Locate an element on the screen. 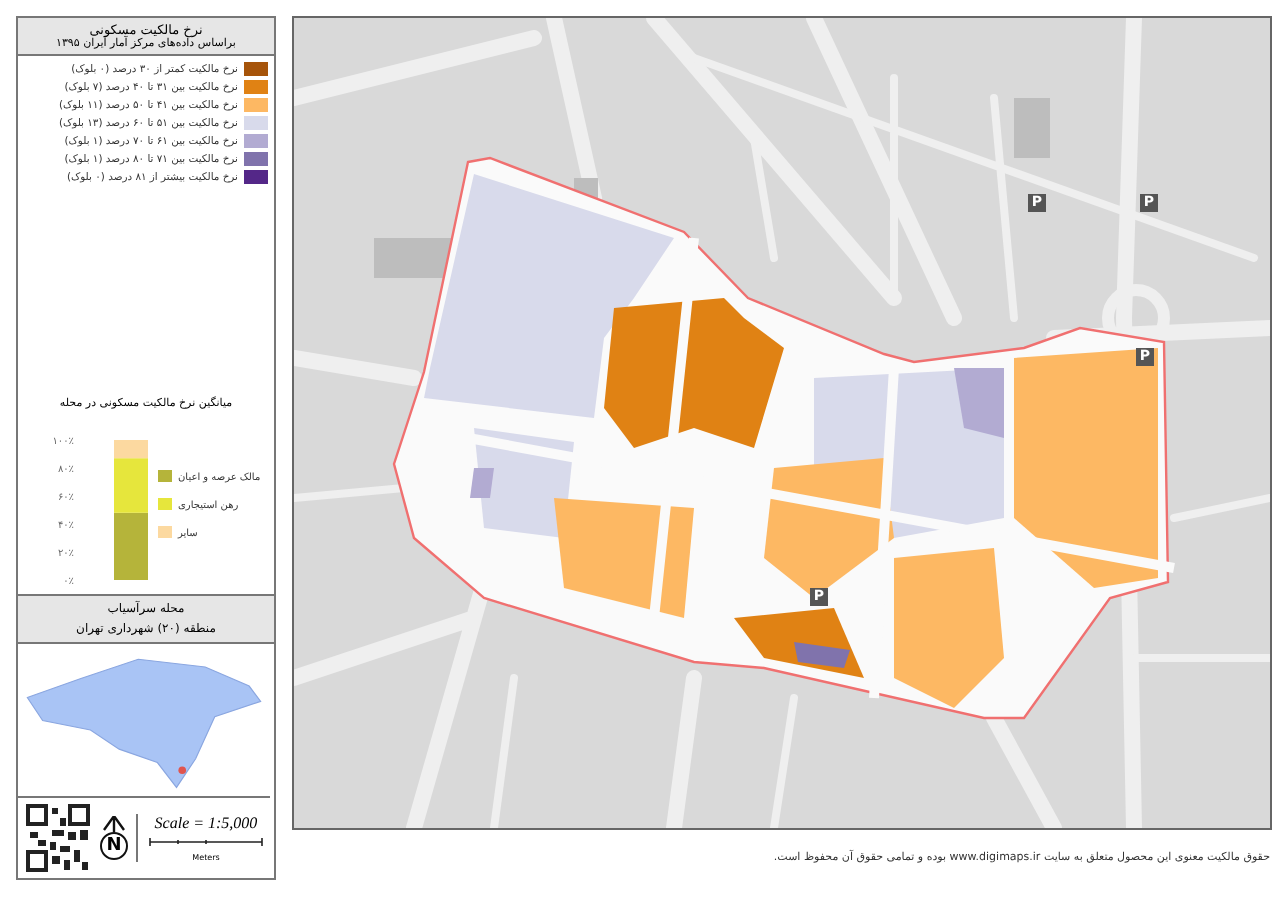  qr-code-icon is located at coordinates (58, 838).